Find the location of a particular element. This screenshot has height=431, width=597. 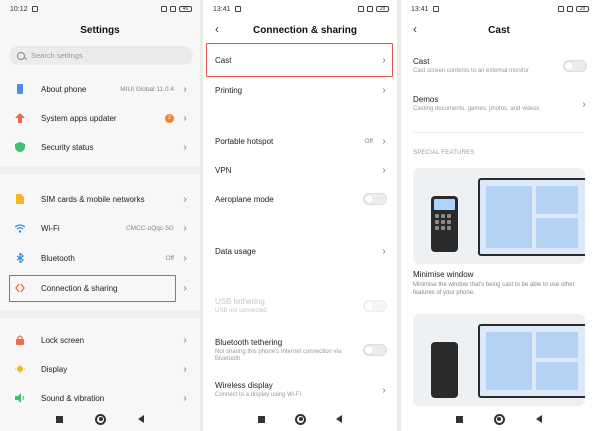

phone-illustration is located at coordinates (444, 224).